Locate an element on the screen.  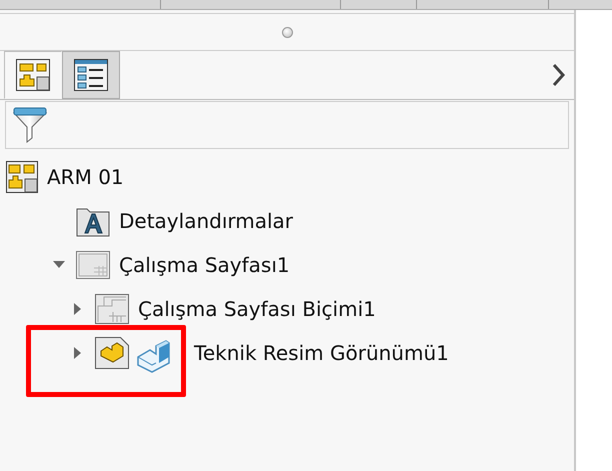
tree-item-label: Detaylandırmalar is located at coordinates (206, 221).